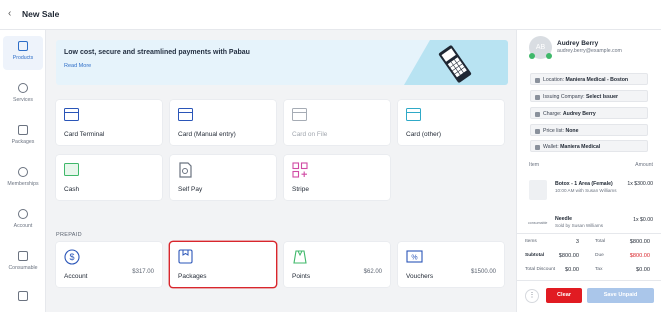 Image resolution: width=661 pixels, height=312 pixels. What do you see at coordinates (643, 270) in the screenshot?
I see `tax-value: $0.00` at bounding box center [643, 270].